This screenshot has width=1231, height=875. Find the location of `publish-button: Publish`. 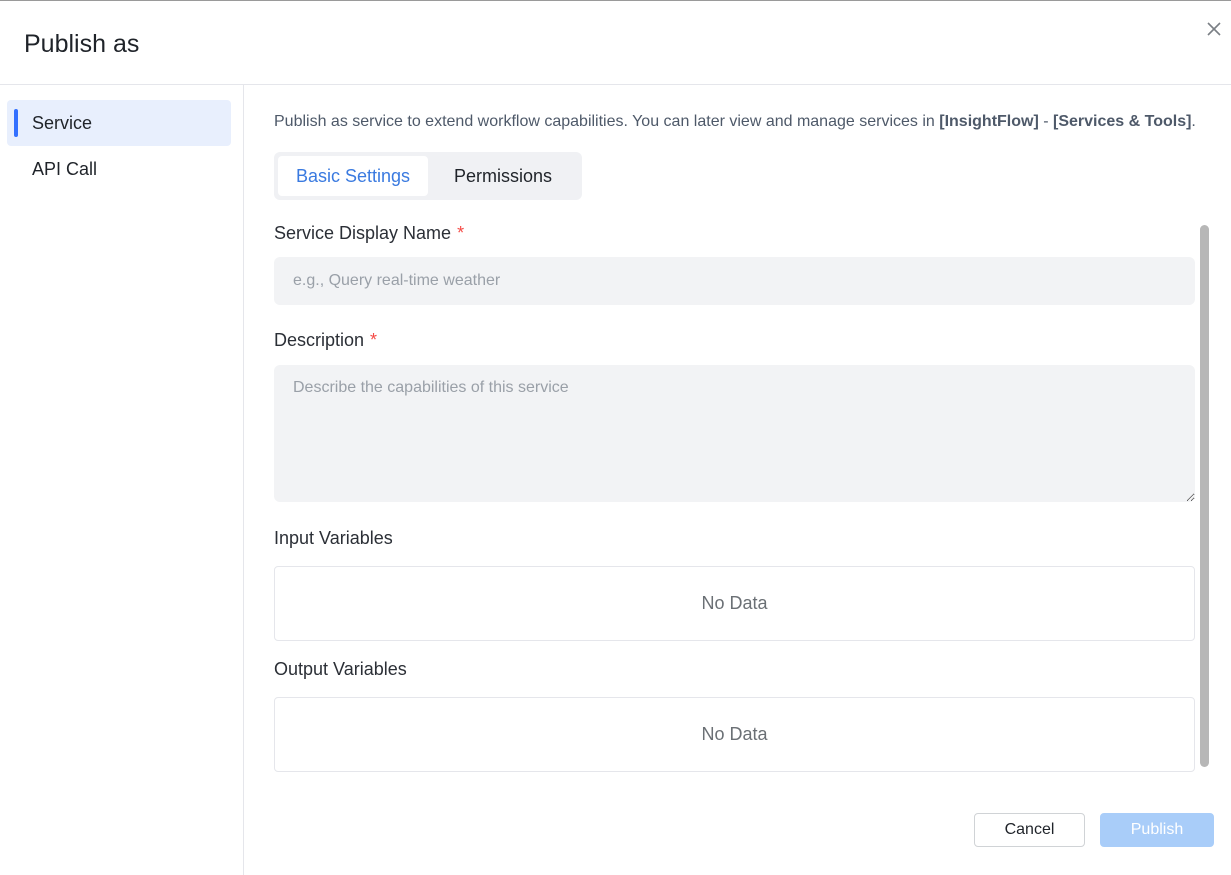

publish-button: Publish is located at coordinates (1157, 830).